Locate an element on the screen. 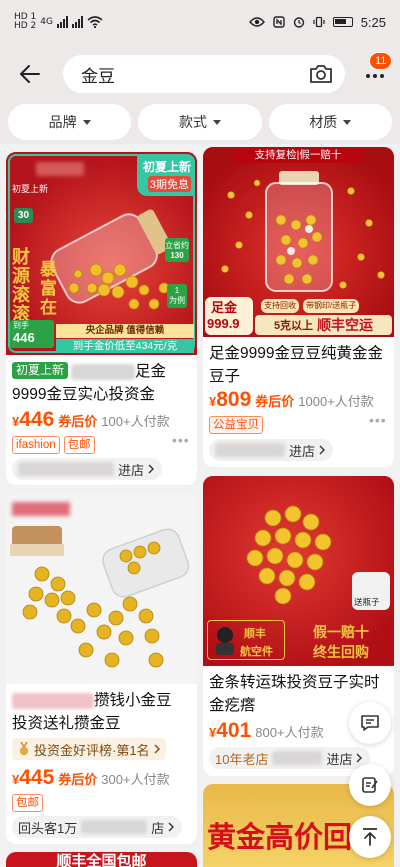 Image resolution: width=400 pixels, height=867 pixels. ranking-badge: 投资金好评榜·第1名 is located at coordinates (89, 749).